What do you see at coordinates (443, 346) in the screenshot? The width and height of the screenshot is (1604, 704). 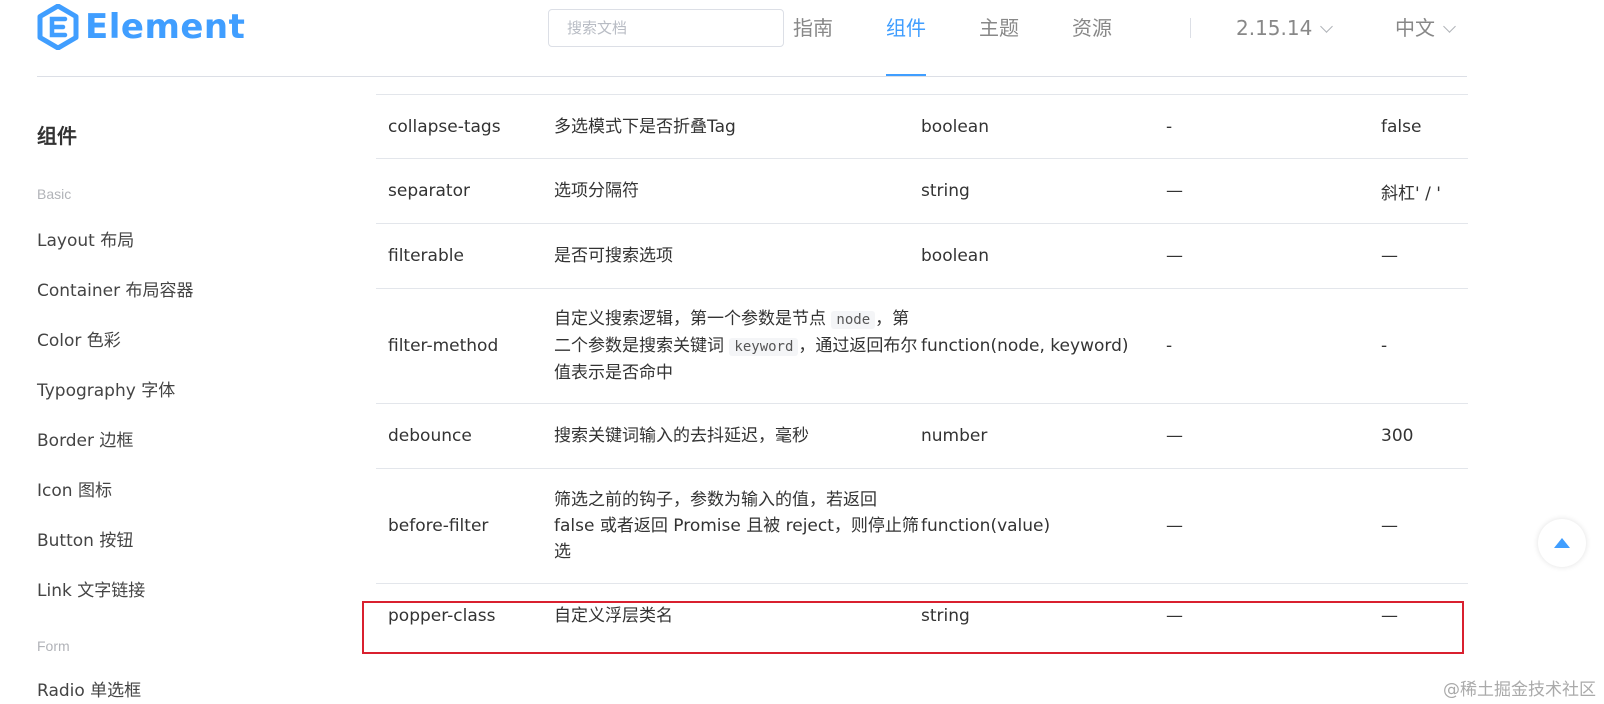 I see `param-cell: filter-method` at bounding box center [443, 346].